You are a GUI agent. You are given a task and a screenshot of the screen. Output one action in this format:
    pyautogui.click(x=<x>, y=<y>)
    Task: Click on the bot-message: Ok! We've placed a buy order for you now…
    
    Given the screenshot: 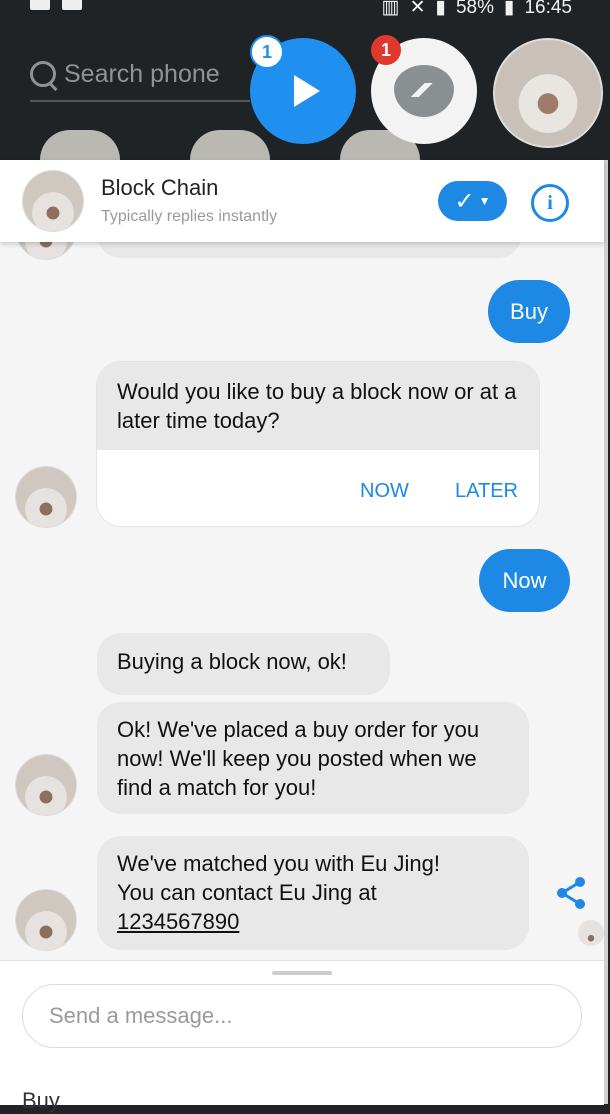 What is the action you would take?
    pyautogui.click(x=313, y=758)
    